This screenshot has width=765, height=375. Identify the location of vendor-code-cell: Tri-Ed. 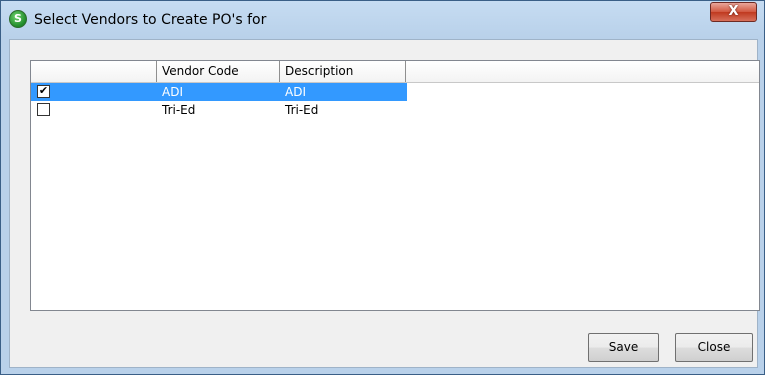
(179, 110).